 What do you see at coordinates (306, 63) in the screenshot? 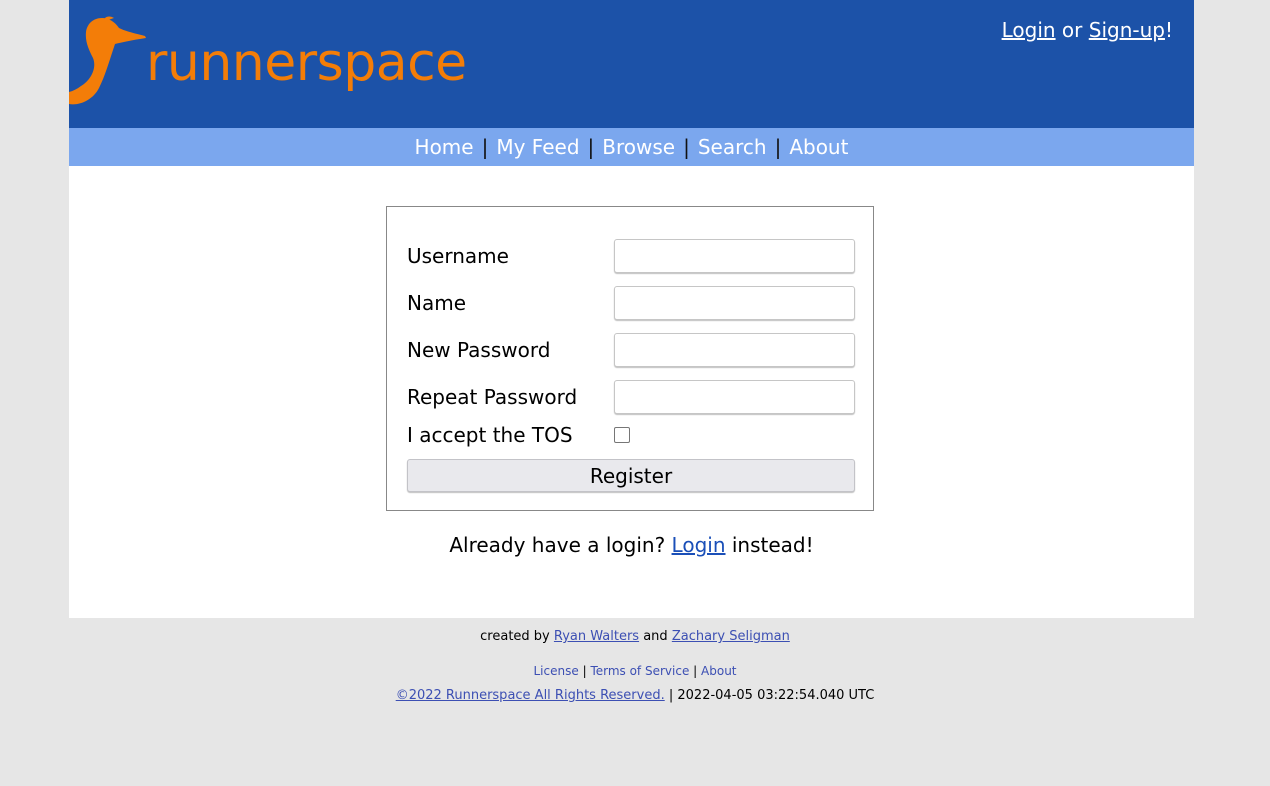
I see `logo-text: runnerspace` at bounding box center [306, 63].